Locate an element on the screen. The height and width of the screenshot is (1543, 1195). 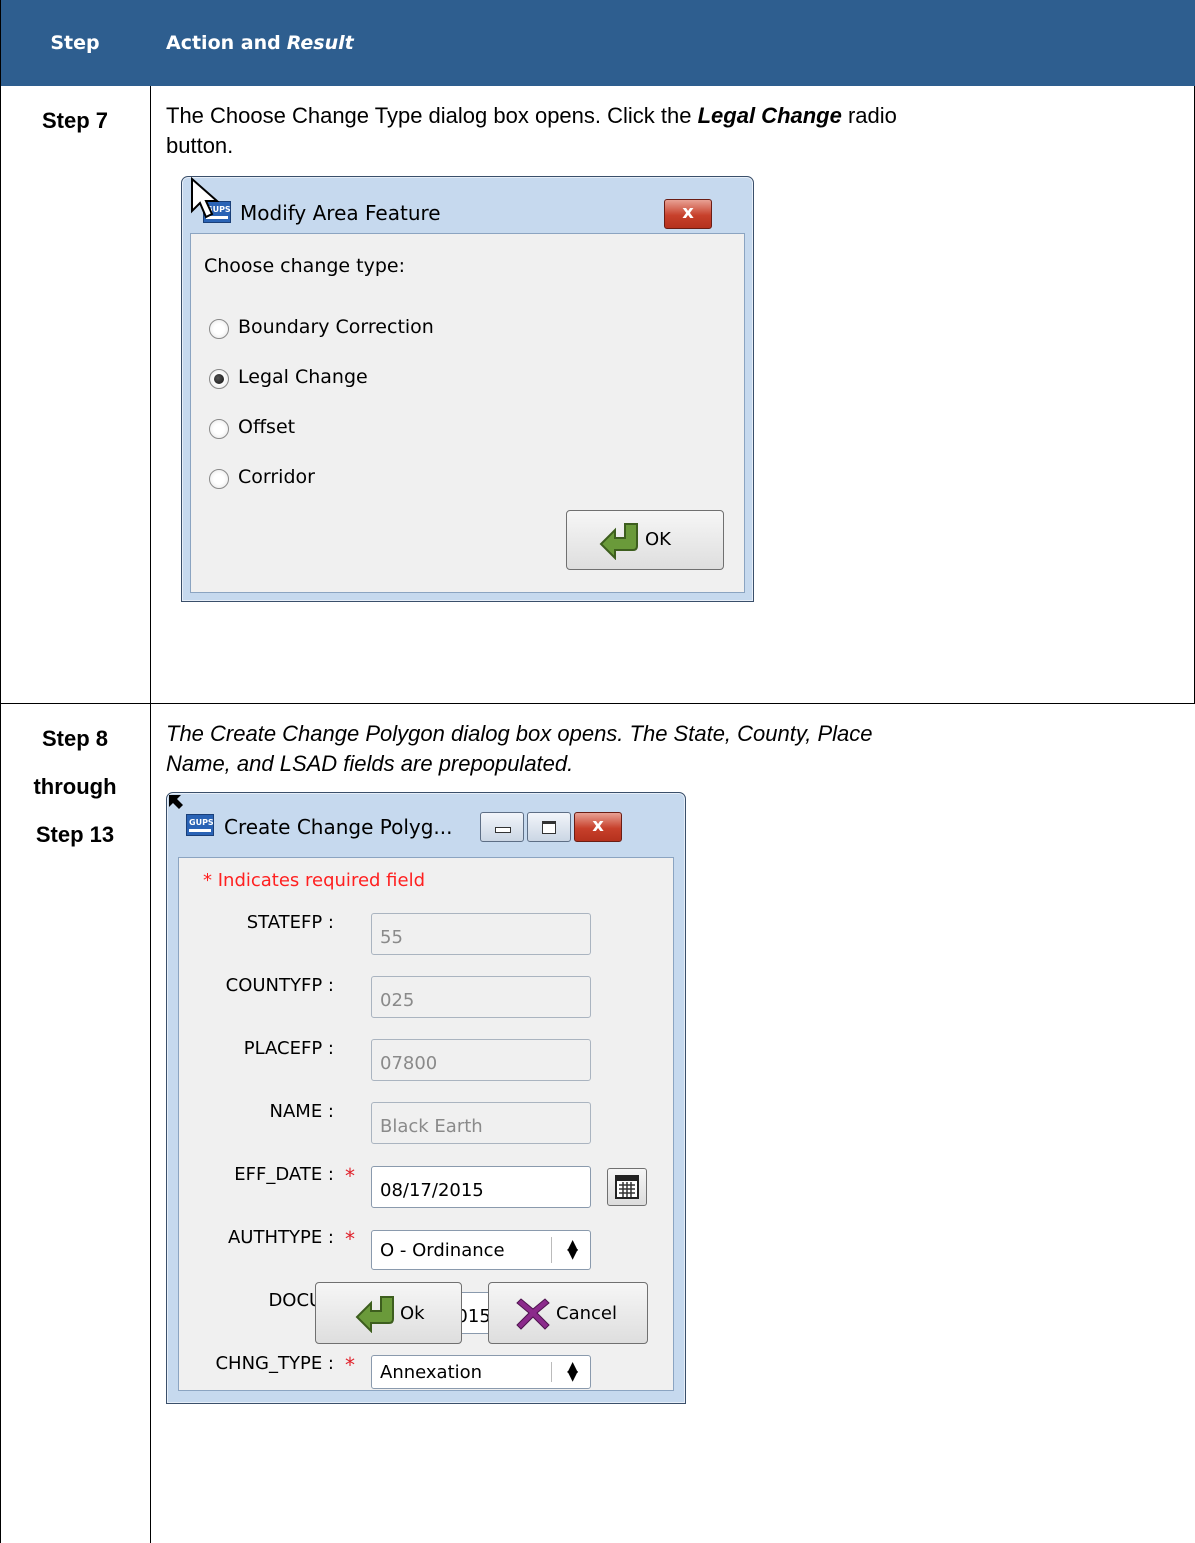
calendar-icon is located at coordinates (627, 1187).